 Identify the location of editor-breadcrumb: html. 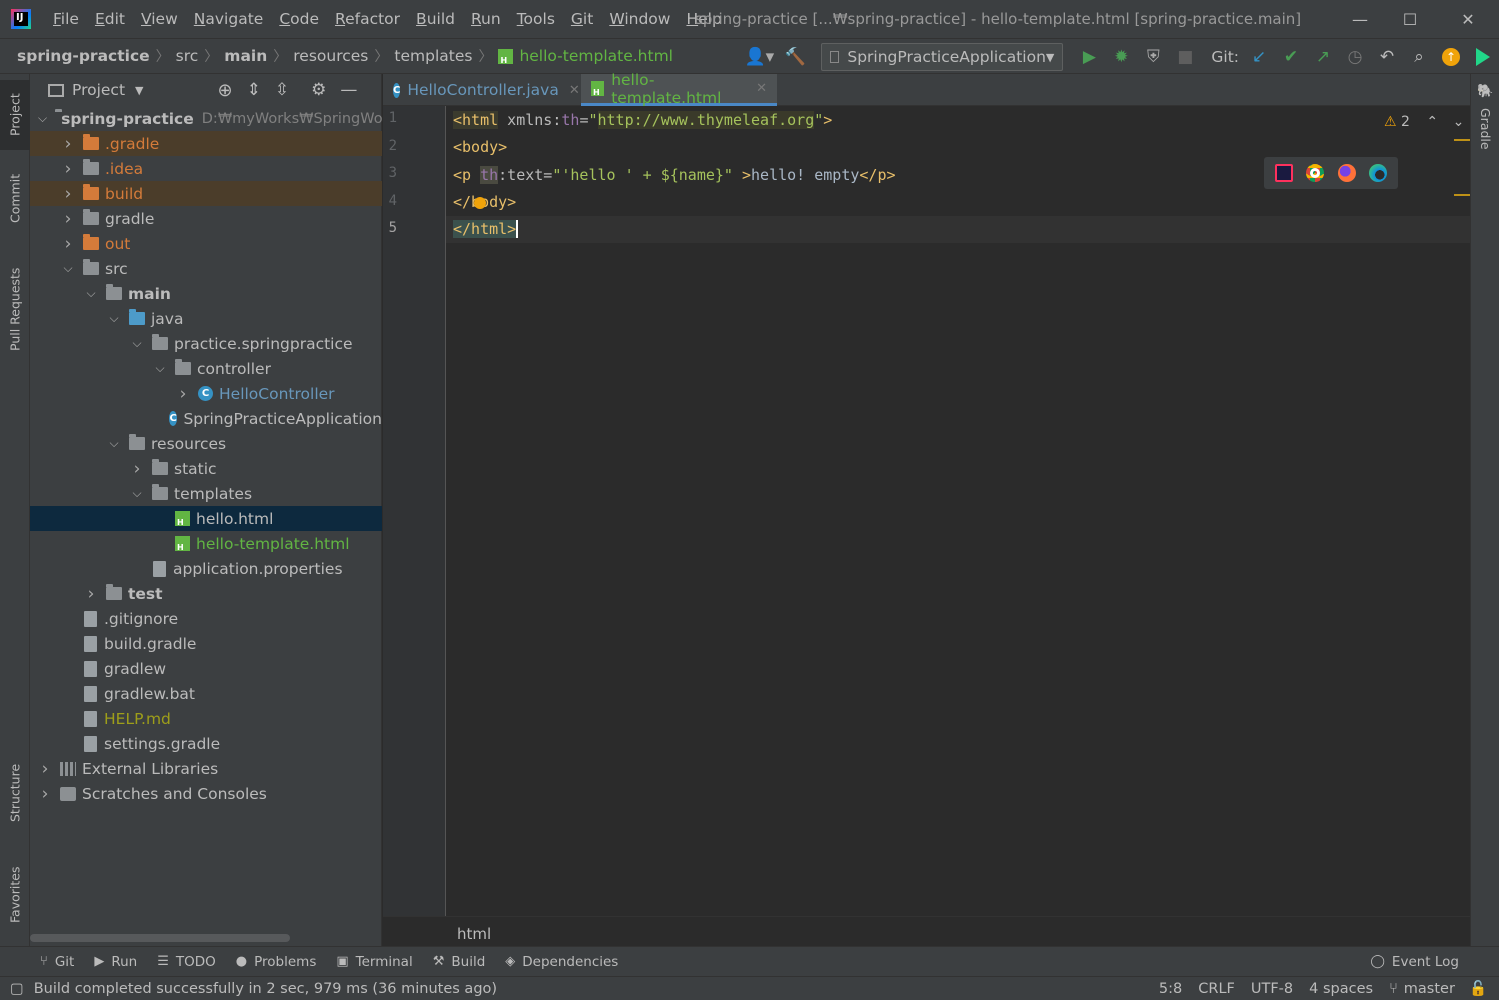
(926, 931).